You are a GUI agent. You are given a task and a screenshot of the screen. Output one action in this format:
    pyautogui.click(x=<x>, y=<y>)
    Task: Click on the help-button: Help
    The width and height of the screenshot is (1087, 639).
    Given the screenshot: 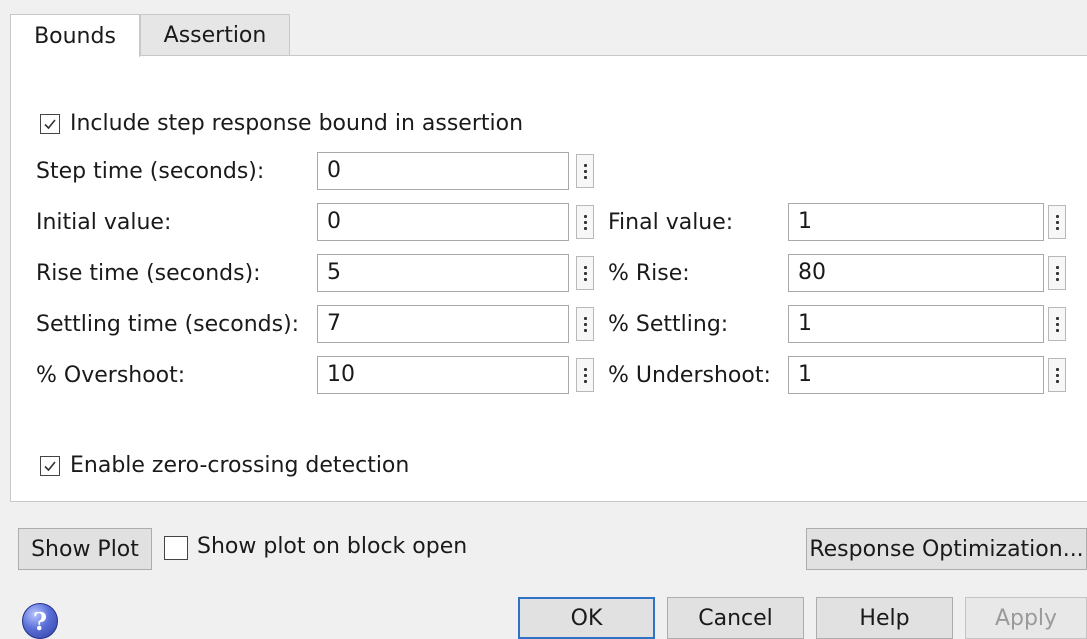 What is the action you would take?
    pyautogui.click(x=884, y=618)
    